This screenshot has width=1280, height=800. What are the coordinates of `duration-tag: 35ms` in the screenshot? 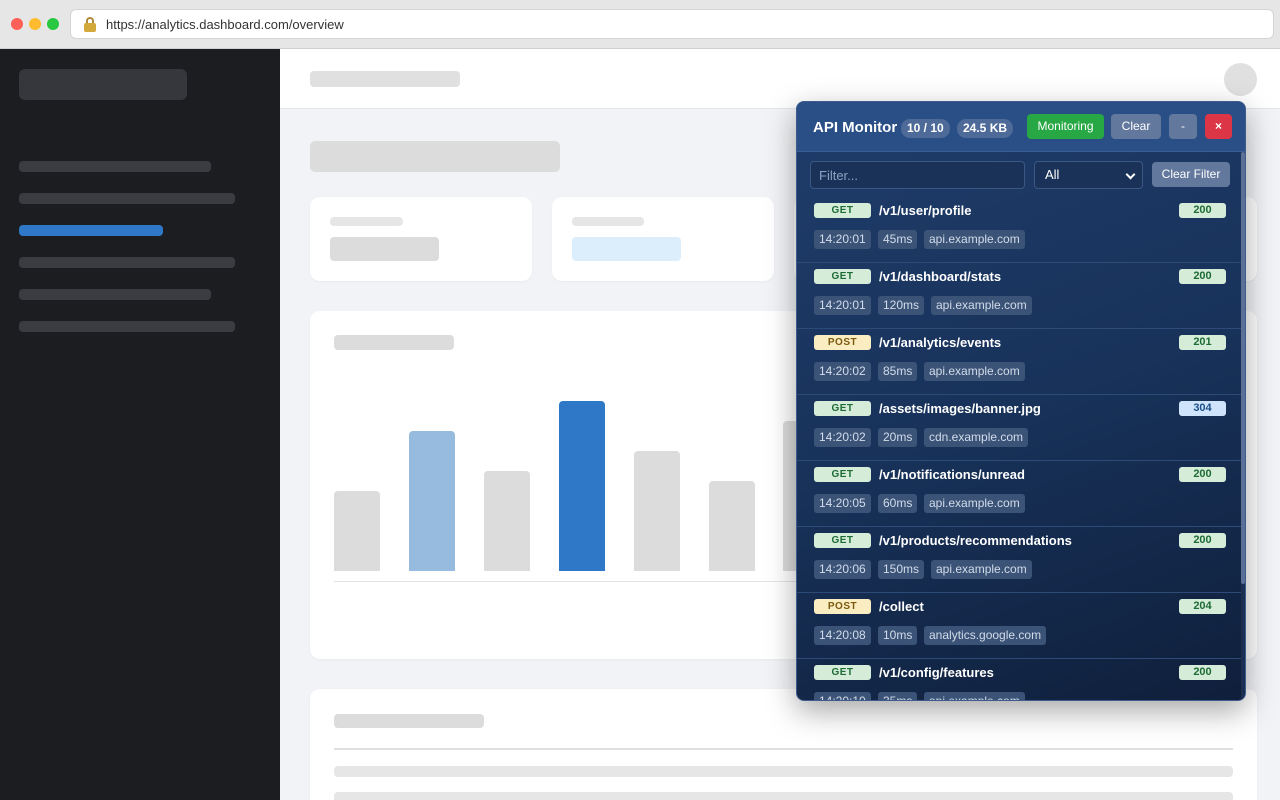 It's located at (898, 696).